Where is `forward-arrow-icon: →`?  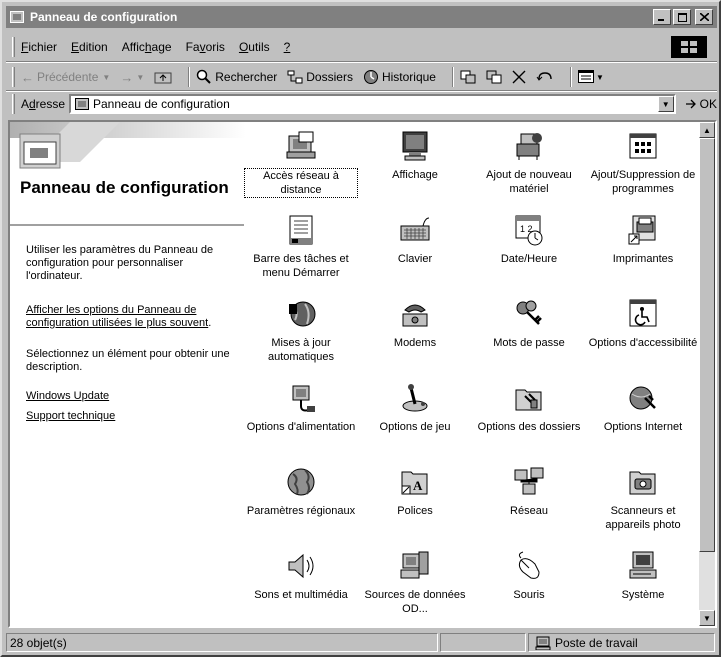
forward-arrow-icon: → is located at coordinates (127, 77).